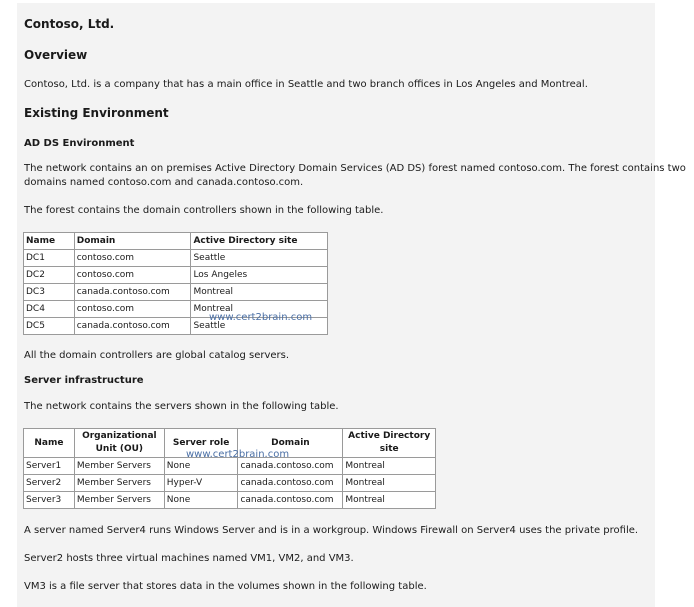 The height and width of the screenshot is (607, 694). I want to click on table-cell: Los Angeles, so click(259, 275).